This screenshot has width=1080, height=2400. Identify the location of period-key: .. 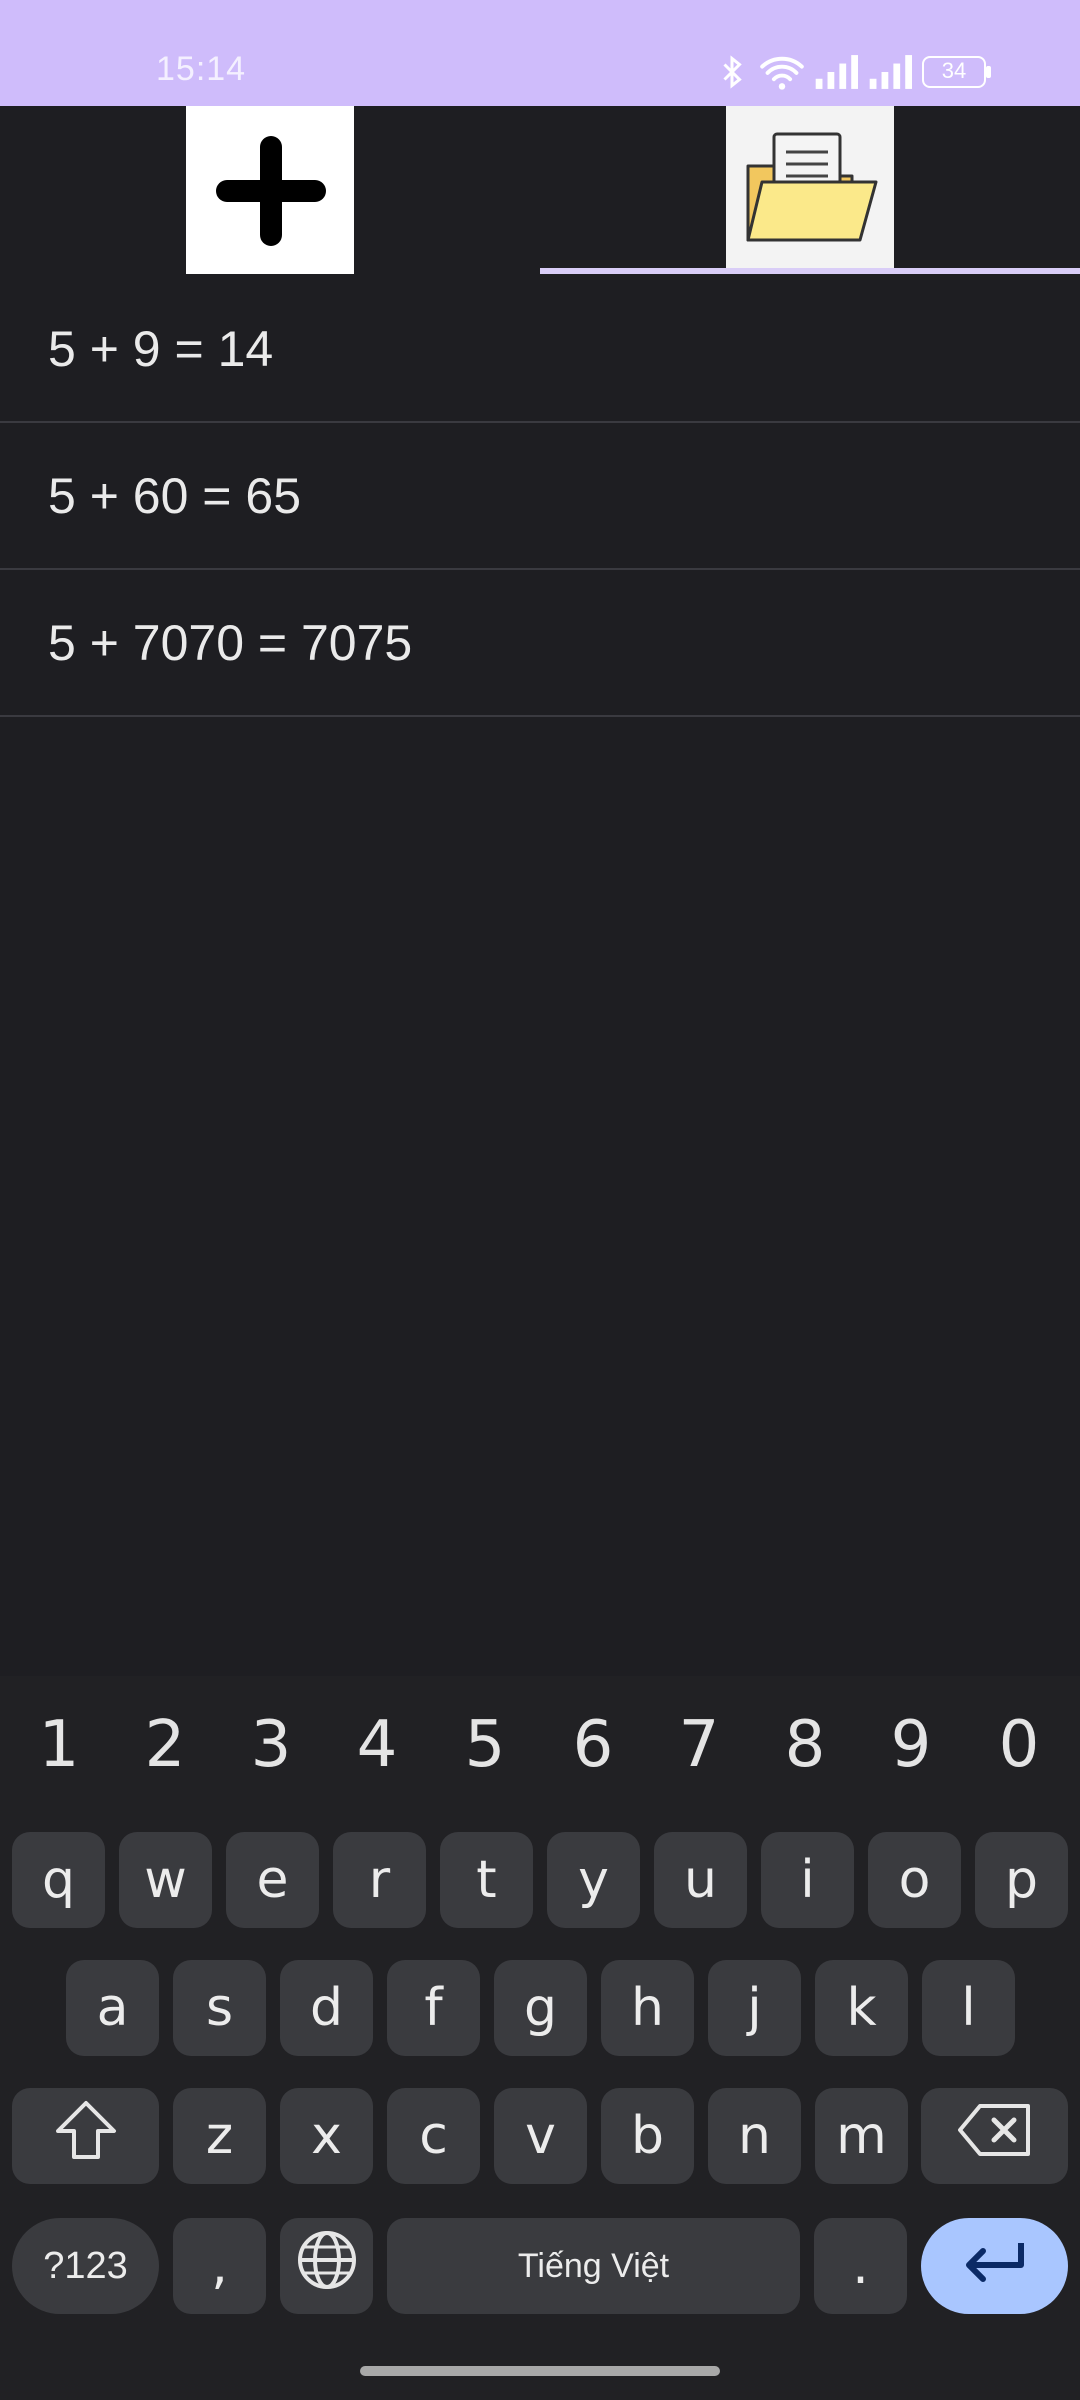
(860, 2266).